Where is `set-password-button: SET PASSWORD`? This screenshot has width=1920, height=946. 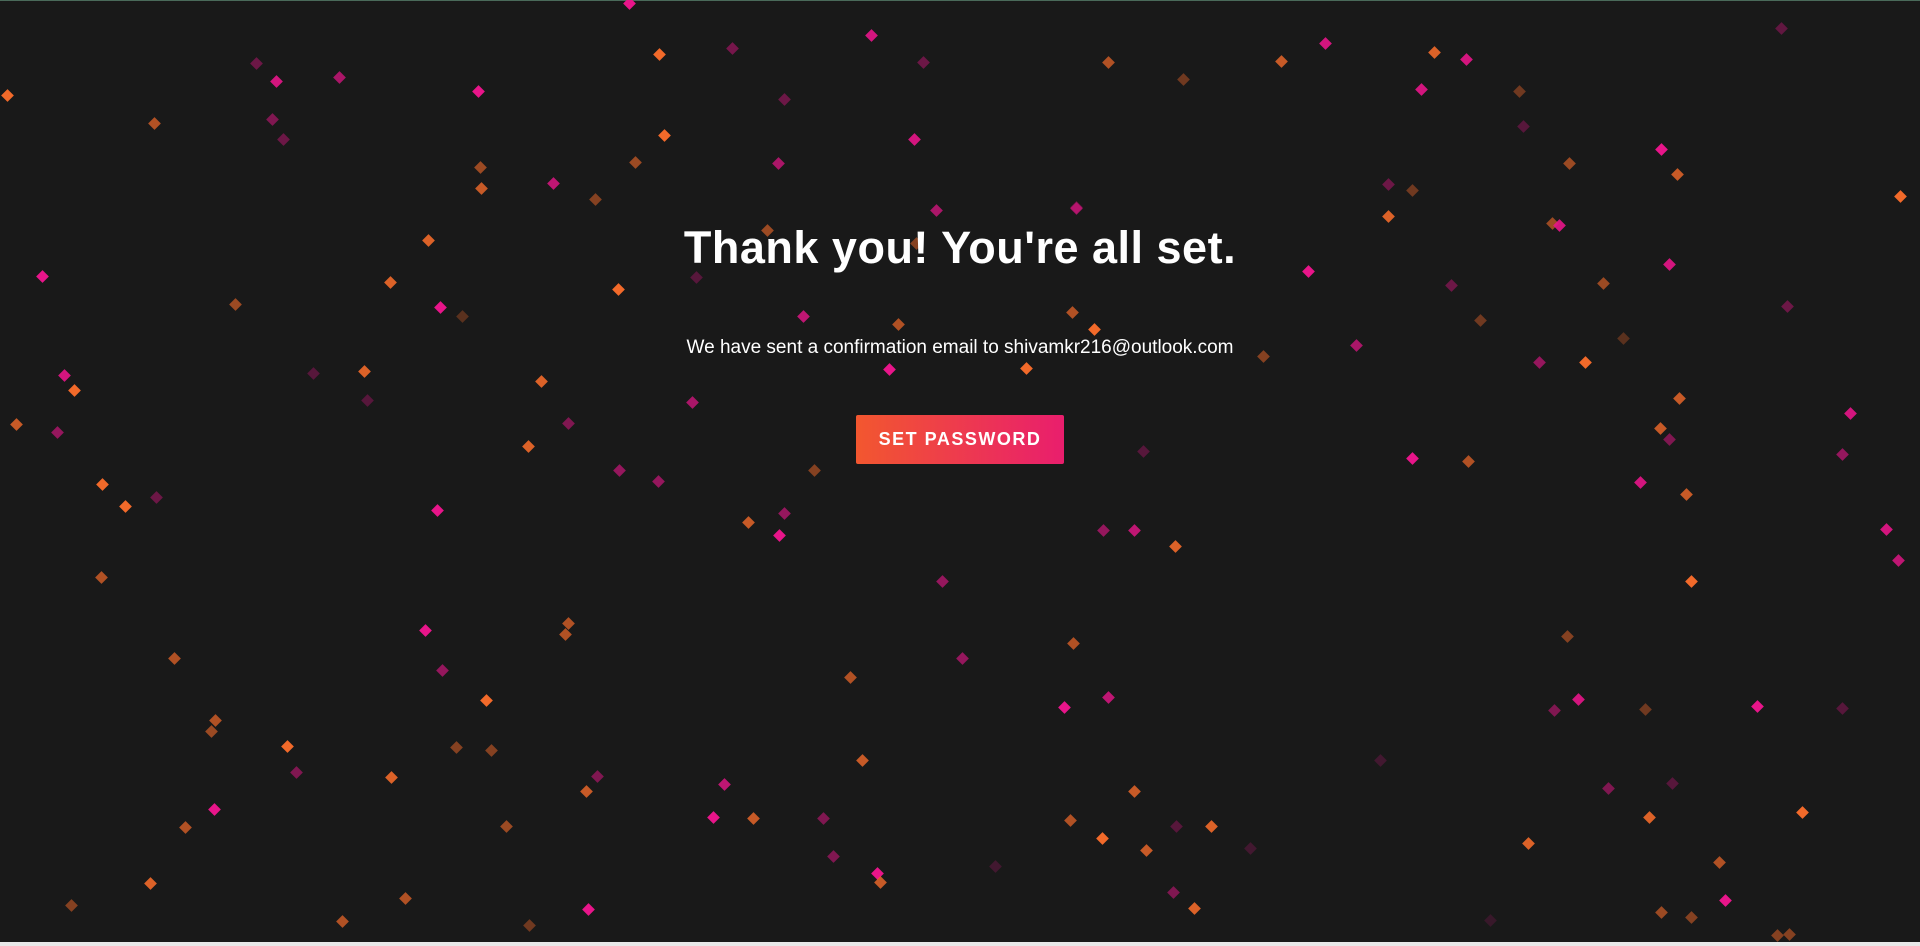 set-password-button: SET PASSWORD is located at coordinates (960, 439).